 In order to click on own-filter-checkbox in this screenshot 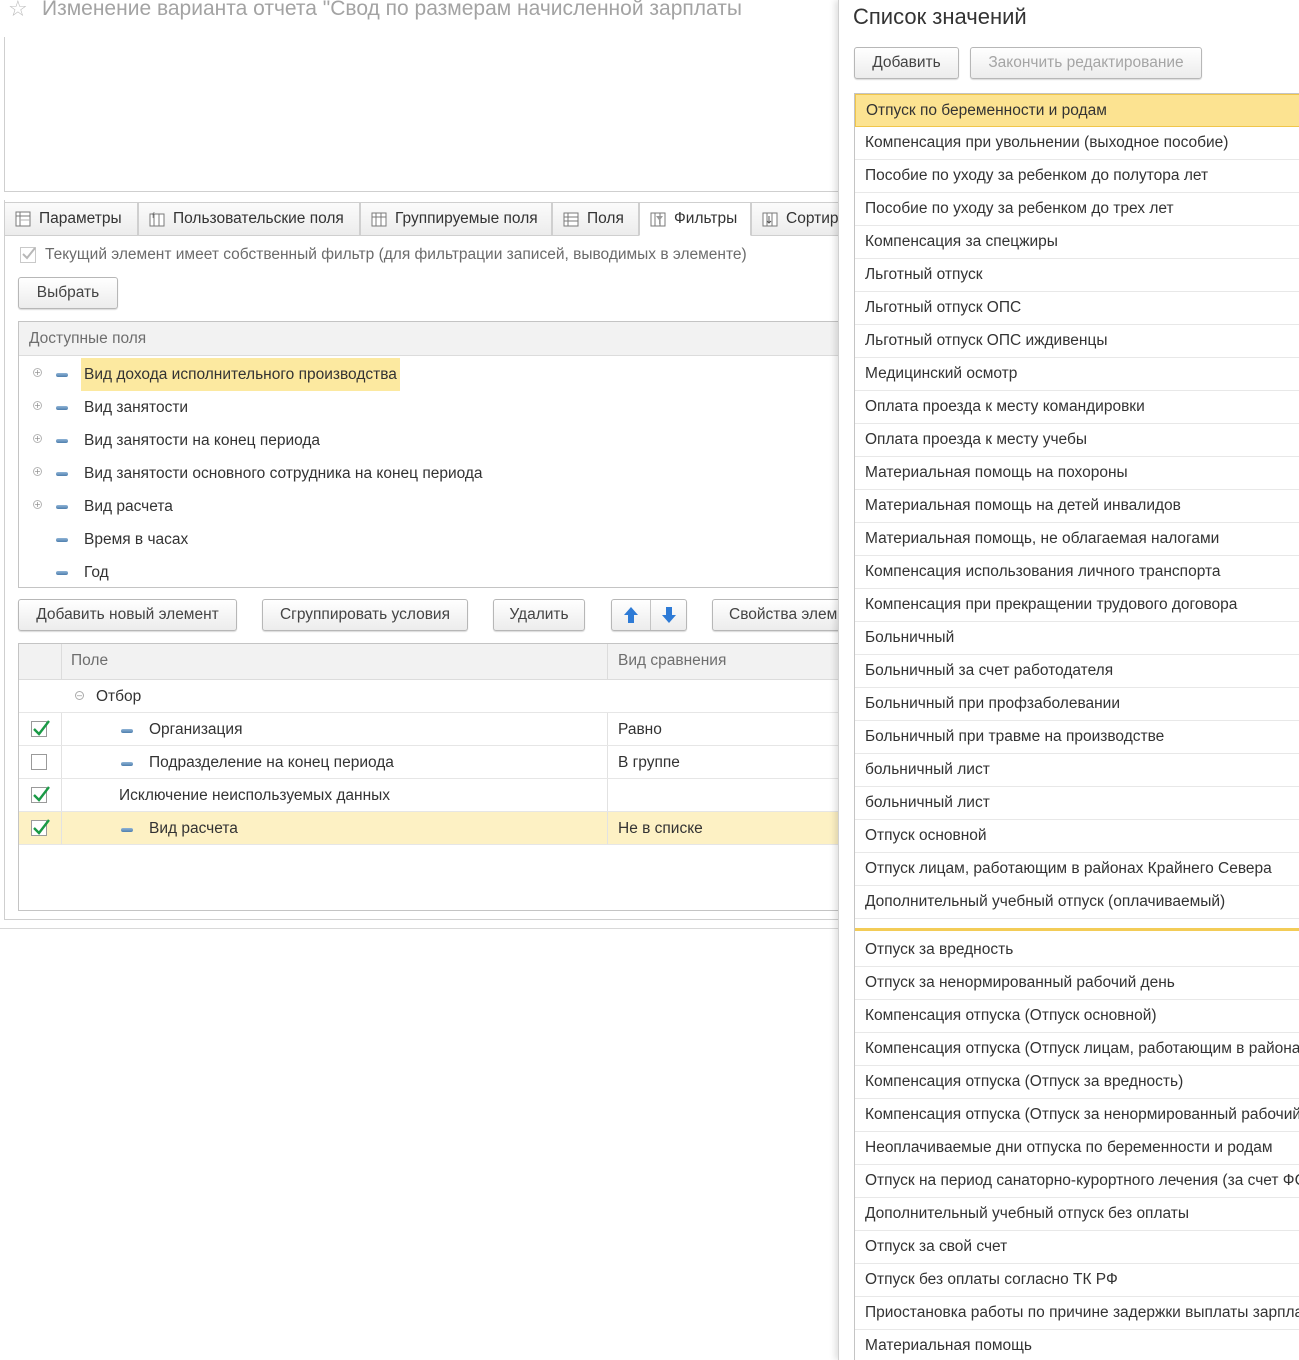, I will do `click(28, 255)`.